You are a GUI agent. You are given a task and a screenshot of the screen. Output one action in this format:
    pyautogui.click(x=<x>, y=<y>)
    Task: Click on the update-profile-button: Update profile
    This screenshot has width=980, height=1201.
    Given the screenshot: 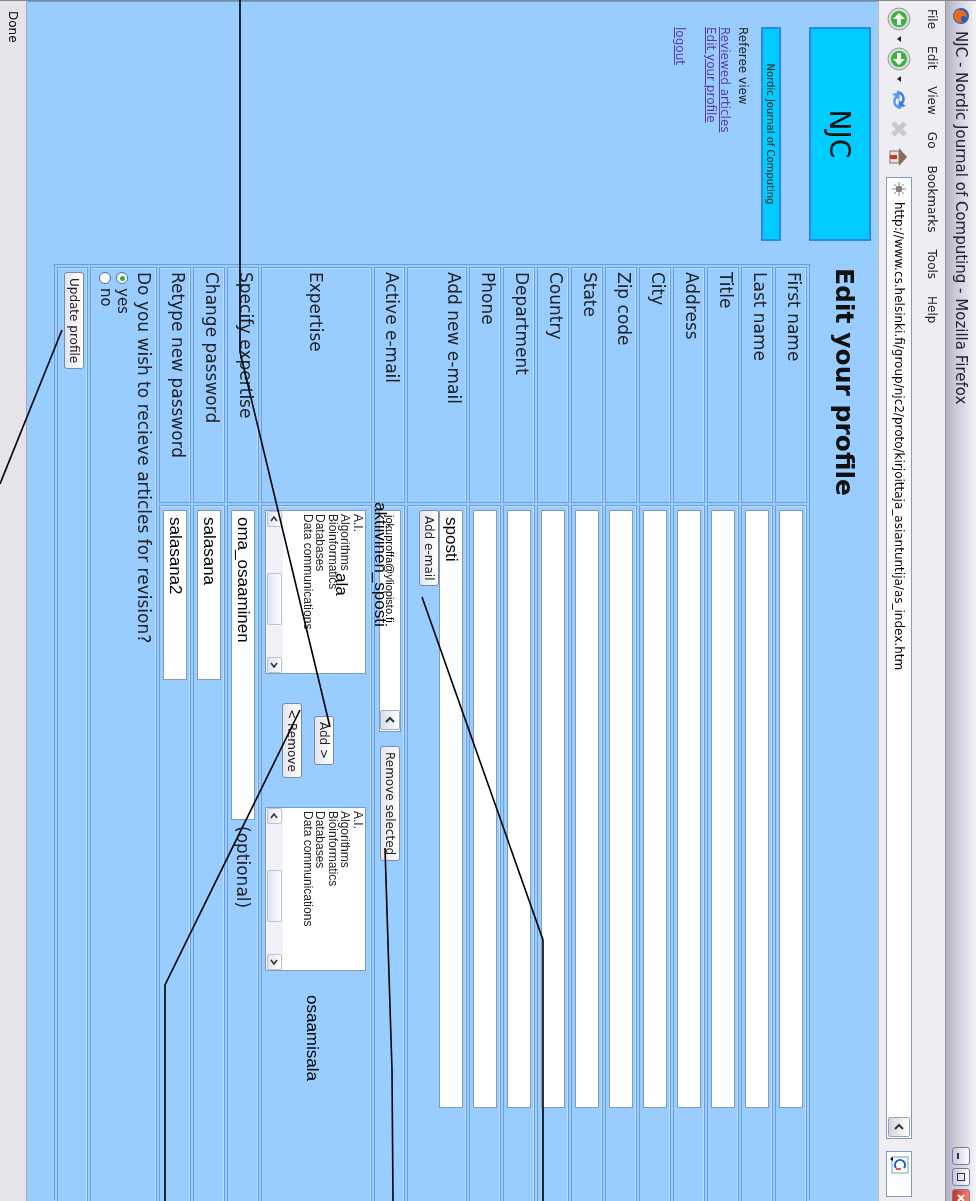 What is the action you would take?
    pyautogui.click(x=74, y=321)
    